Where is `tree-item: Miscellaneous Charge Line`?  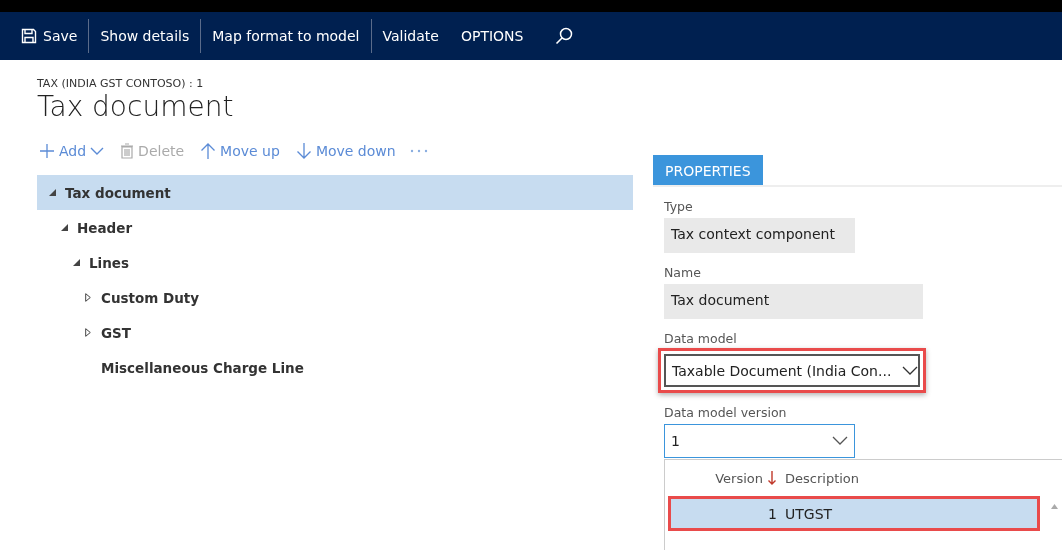 tree-item: Miscellaneous Charge Line is located at coordinates (335, 367).